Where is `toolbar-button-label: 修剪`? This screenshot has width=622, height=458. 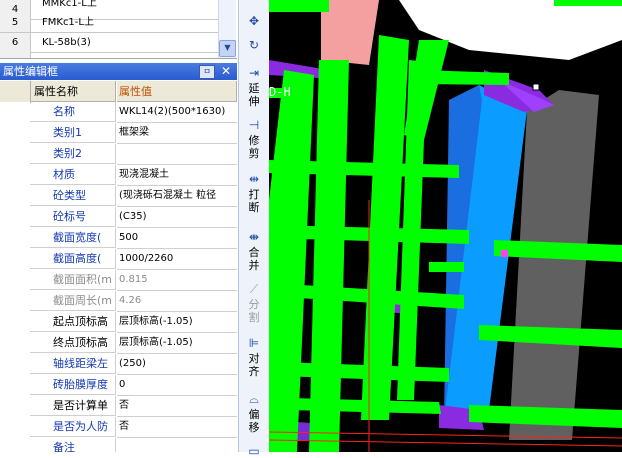
toolbar-button-label: 修剪 is located at coordinates (254, 147).